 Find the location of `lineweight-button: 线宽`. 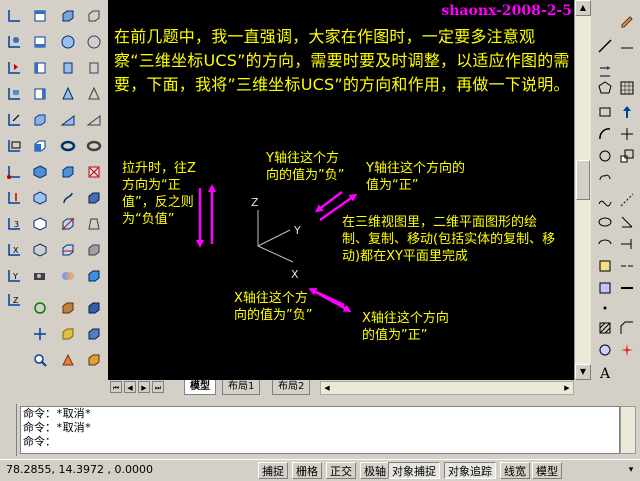

lineweight-button: 线宽 is located at coordinates (515, 470).